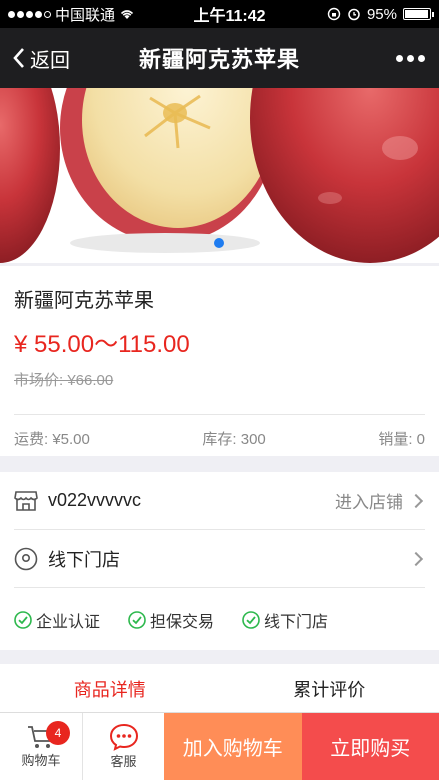  I want to click on back-label: 返回, so click(50, 60).